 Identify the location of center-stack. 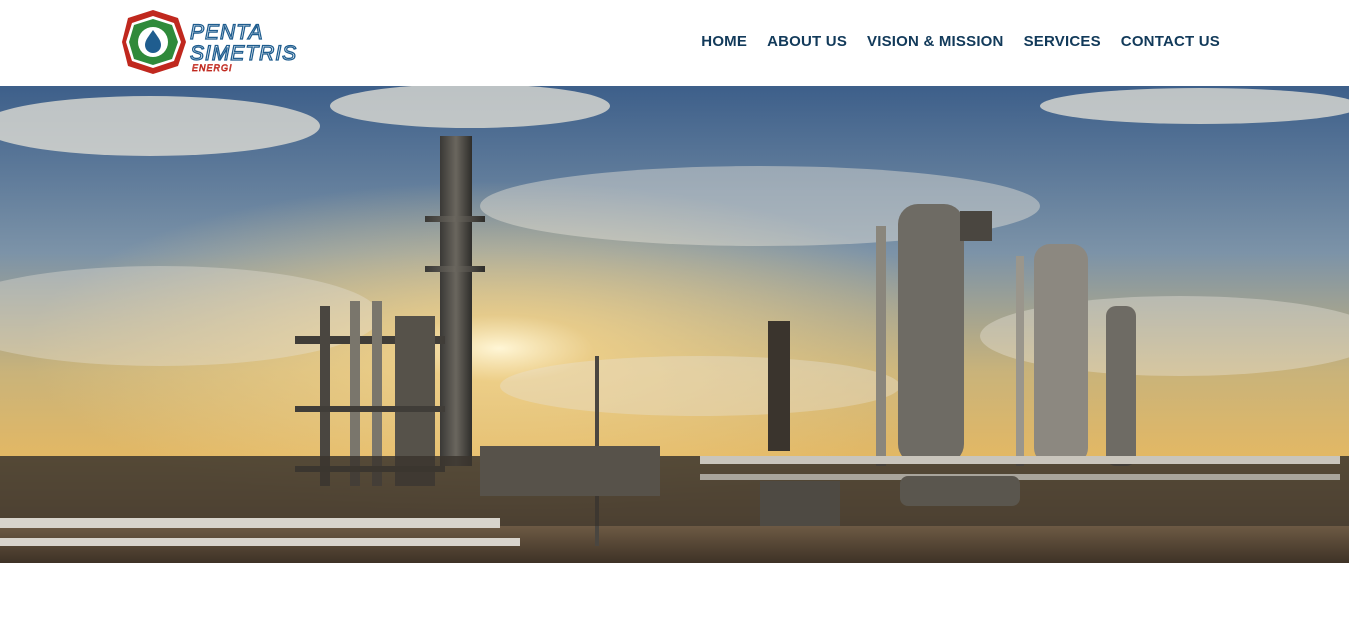
(779, 386).